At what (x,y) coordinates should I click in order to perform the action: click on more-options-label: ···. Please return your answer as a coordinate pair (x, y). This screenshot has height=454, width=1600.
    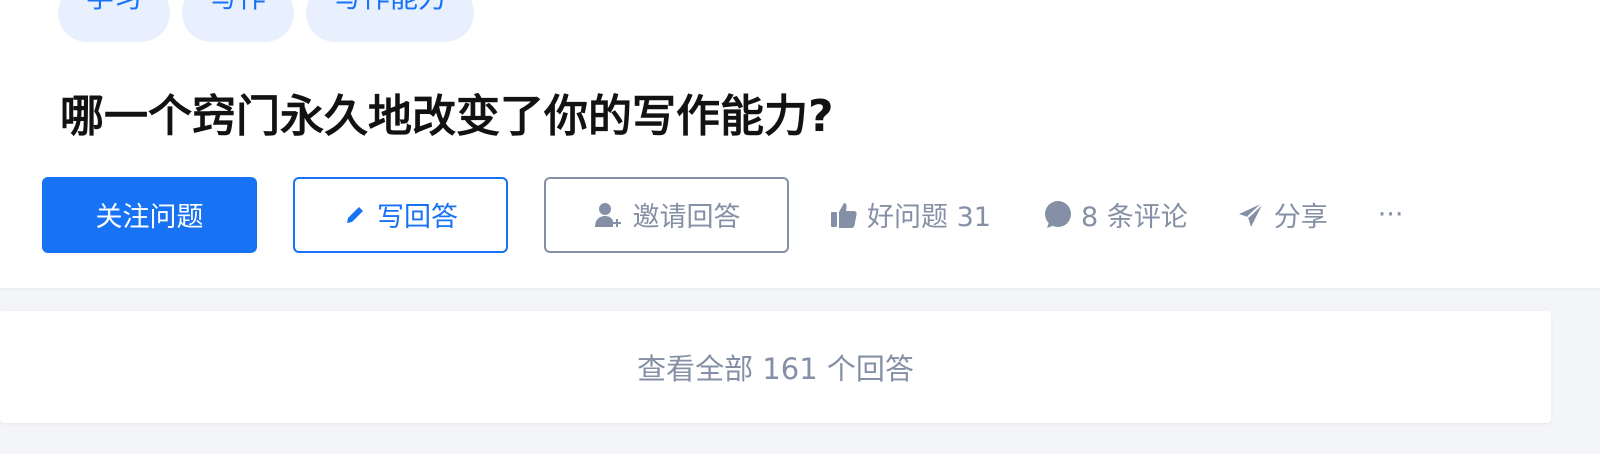
    Looking at the image, I should click on (1390, 214).